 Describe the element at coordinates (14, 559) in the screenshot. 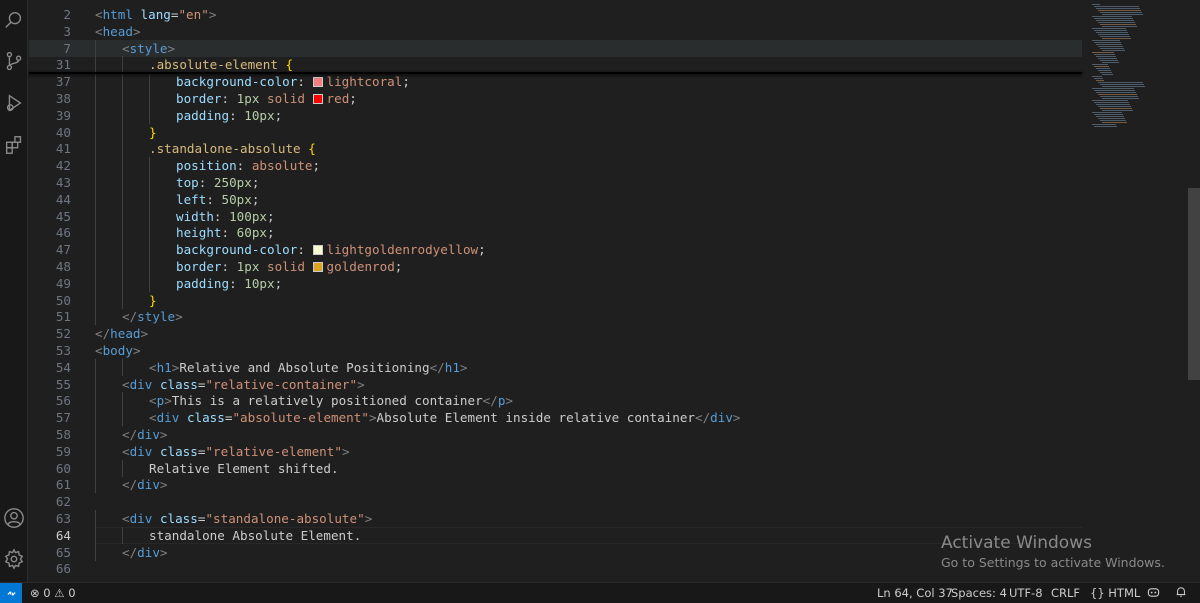

I see `settings-gear-icon` at that location.